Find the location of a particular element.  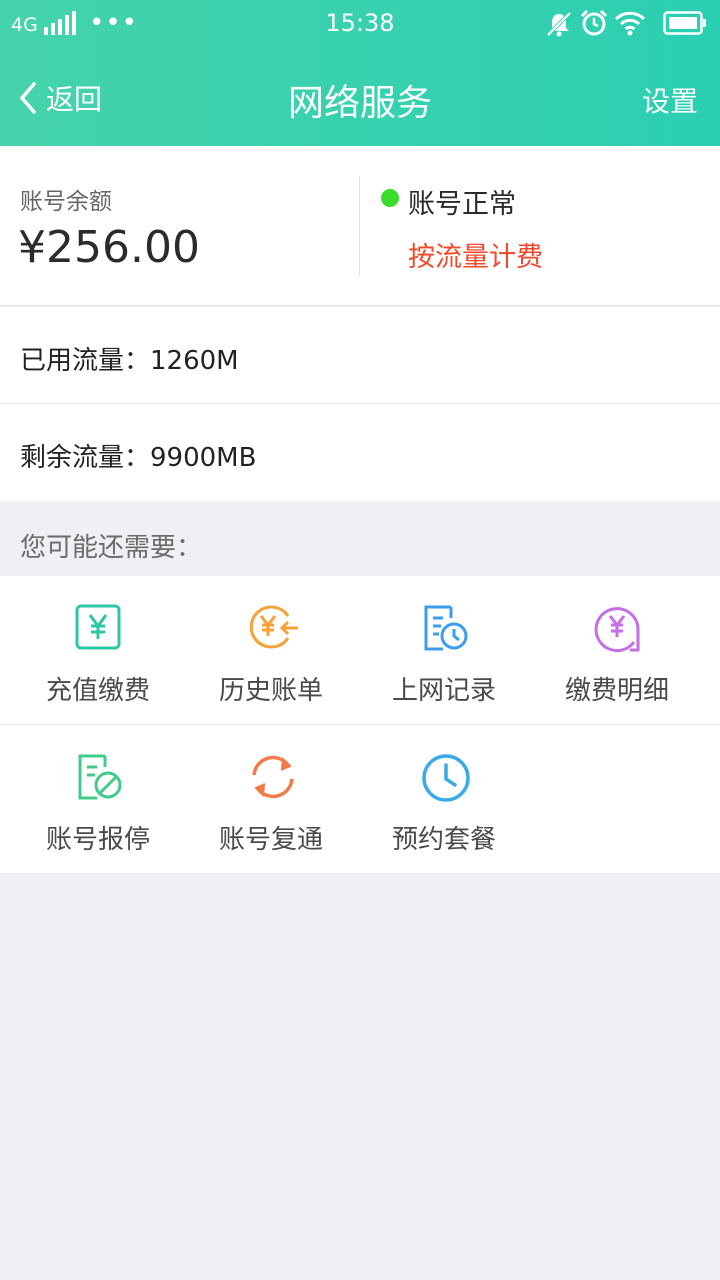

mute-icon is located at coordinates (559, 26).